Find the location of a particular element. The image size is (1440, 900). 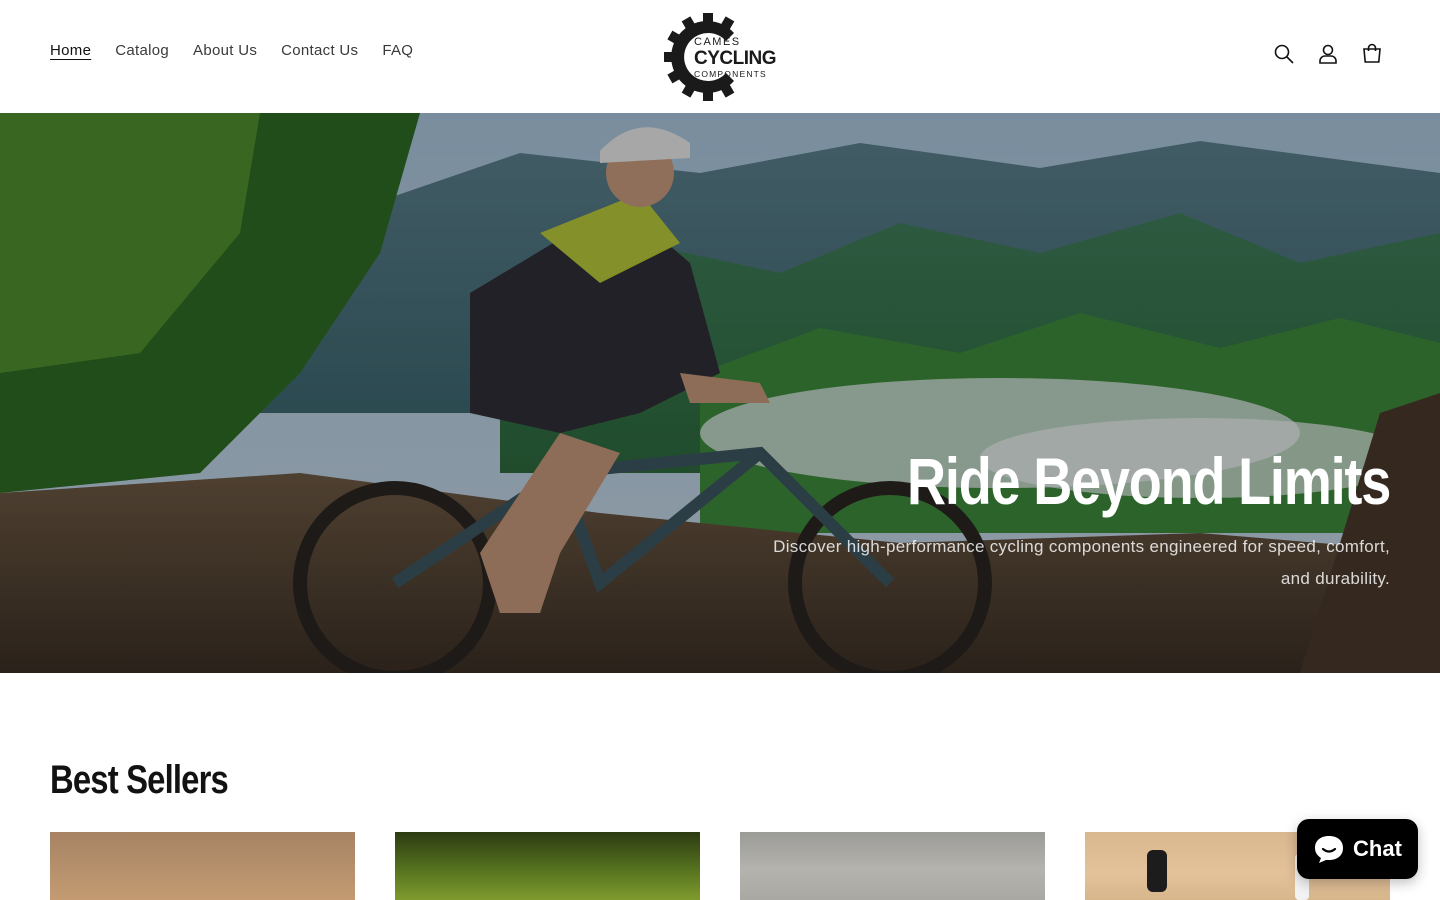

chat-label: Chat is located at coordinates (1377, 848).